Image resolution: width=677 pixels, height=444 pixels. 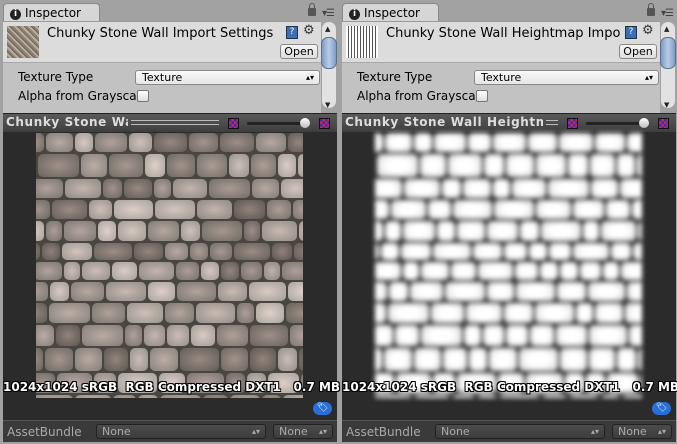 What do you see at coordinates (79, 96) in the screenshot?
I see `alpha-grayscale-label: Alpha from Grayscal` at bounding box center [79, 96].